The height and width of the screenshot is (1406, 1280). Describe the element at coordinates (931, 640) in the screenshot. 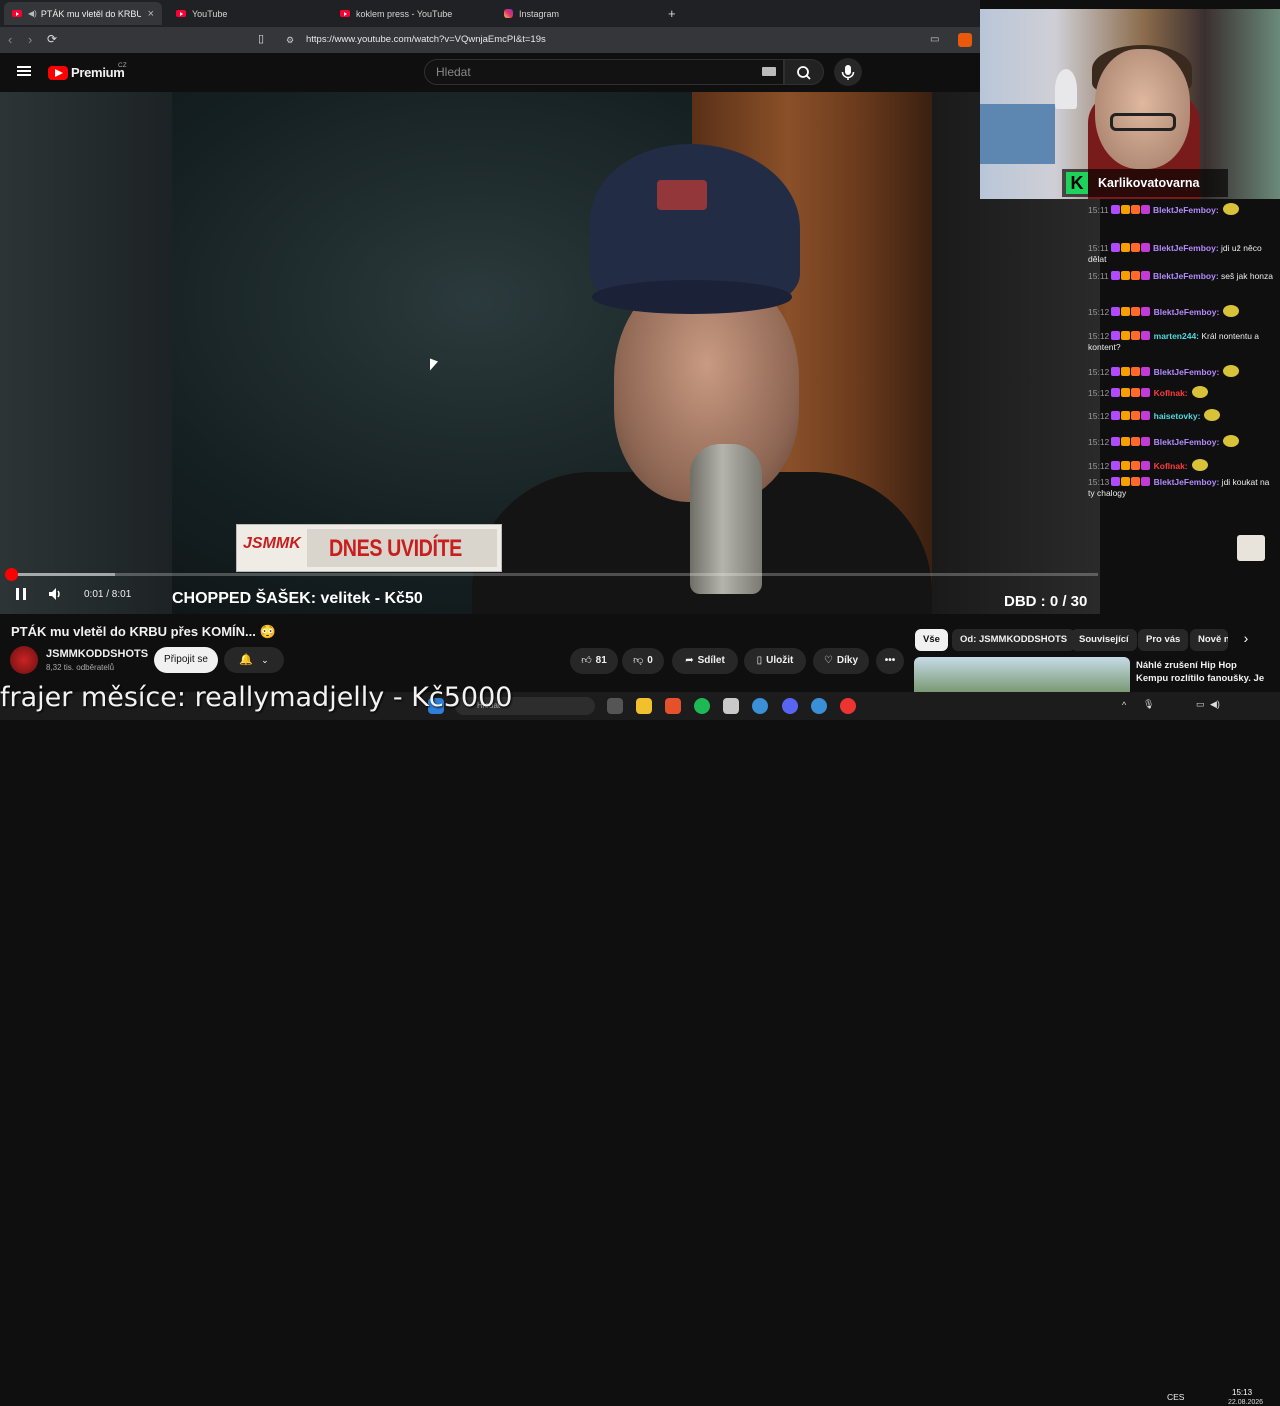

I see `chip-all: Vše` at that location.